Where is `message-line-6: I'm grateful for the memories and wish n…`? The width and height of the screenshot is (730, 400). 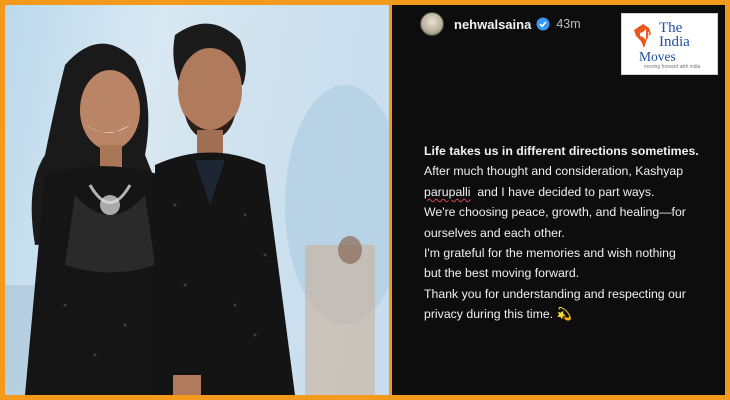 message-line-6: I'm grateful for the memories and wish n… is located at coordinates (550, 253).